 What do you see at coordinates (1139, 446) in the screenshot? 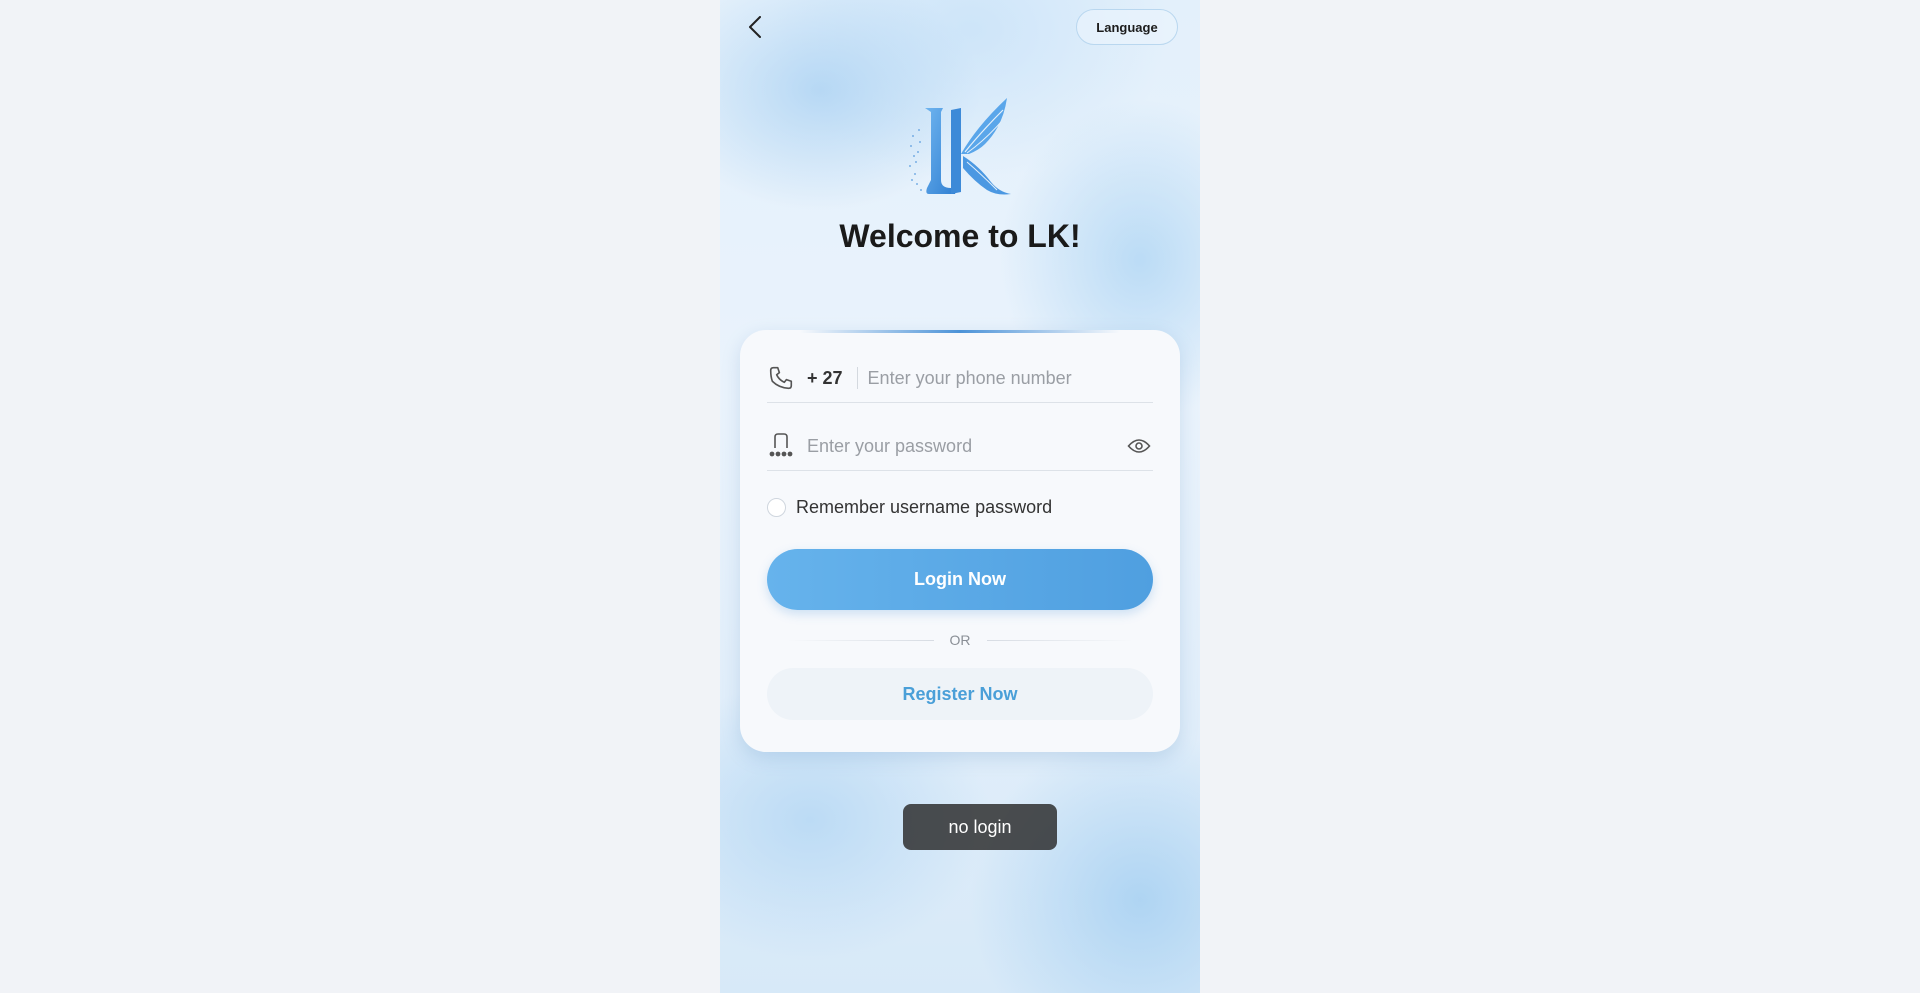
I see `eye-icon` at bounding box center [1139, 446].